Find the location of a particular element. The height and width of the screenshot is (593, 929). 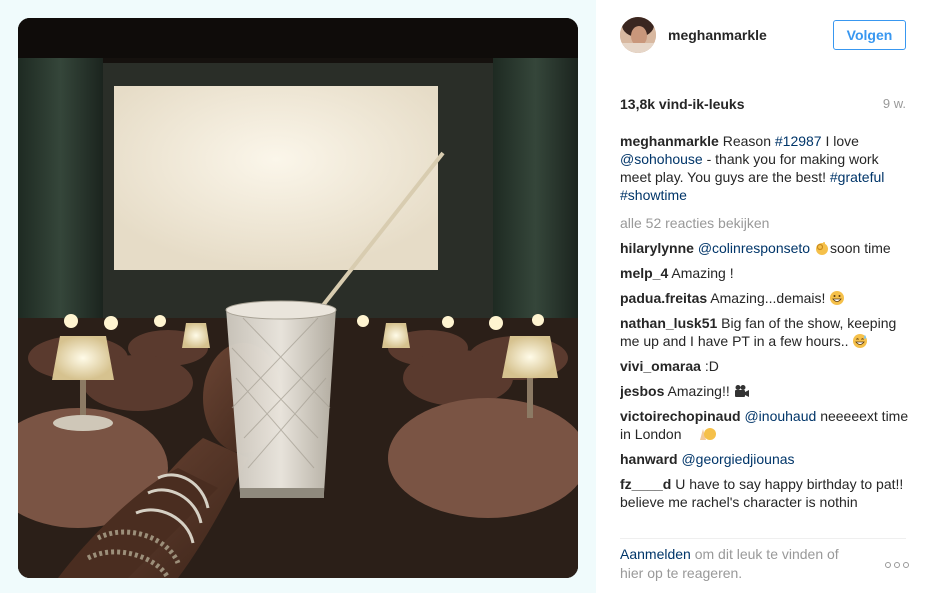

post-header: meghanmarkle Volgen is located at coordinates (762, 36).